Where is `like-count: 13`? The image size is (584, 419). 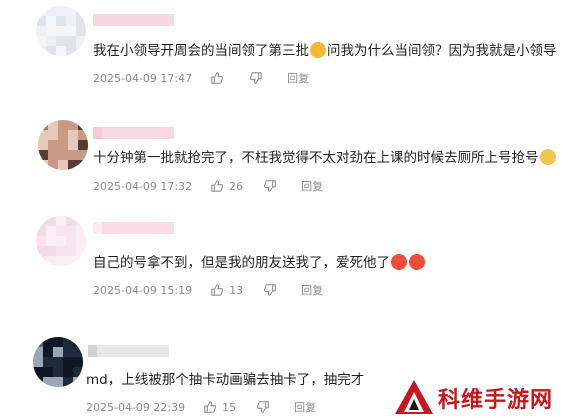 like-count: 13 is located at coordinates (236, 290).